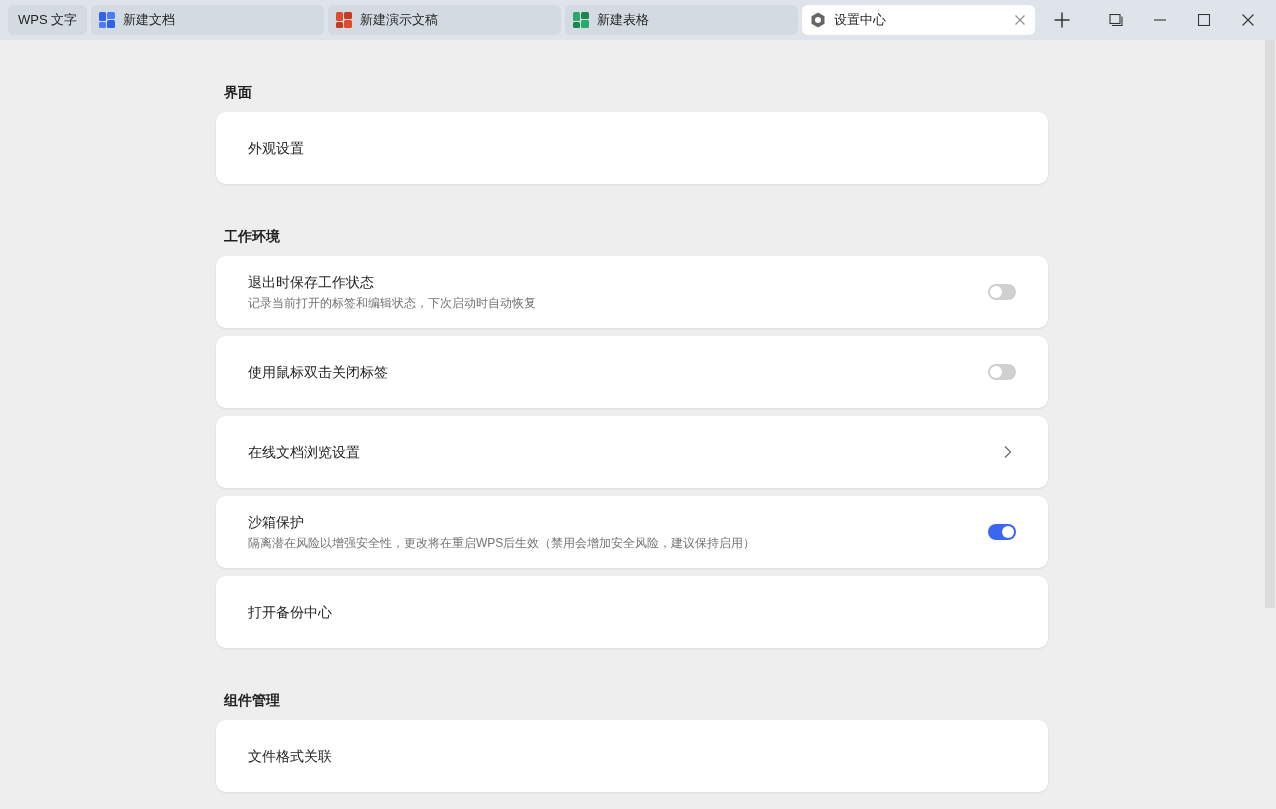 The width and height of the screenshot is (1276, 809). What do you see at coordinates (208, 20) in the screenshot?
I see `tab: 新建文档` at bounding box center [208, 20].